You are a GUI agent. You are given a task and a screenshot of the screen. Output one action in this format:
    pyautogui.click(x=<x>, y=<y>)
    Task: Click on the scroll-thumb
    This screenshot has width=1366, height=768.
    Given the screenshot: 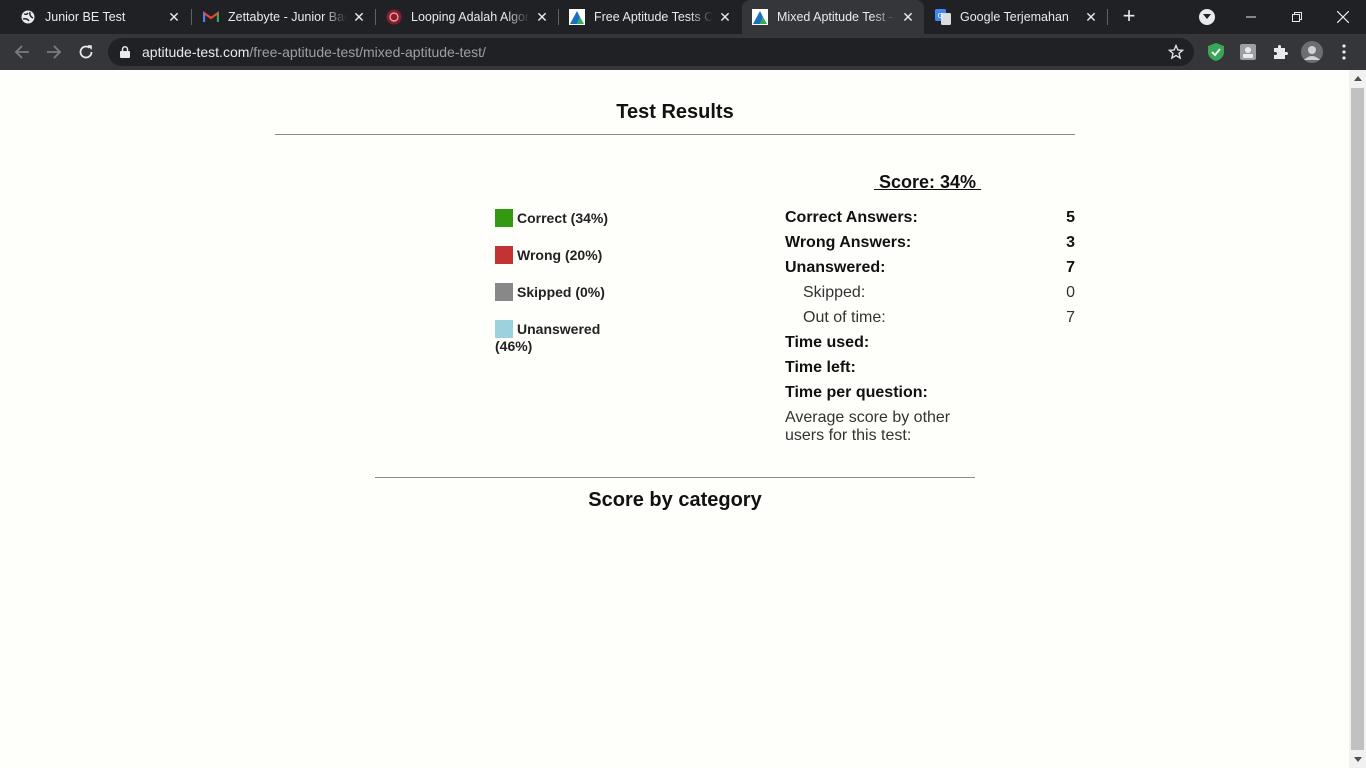 What is the action you would take?
    pyautogui.click(x=1357, y=419)
    